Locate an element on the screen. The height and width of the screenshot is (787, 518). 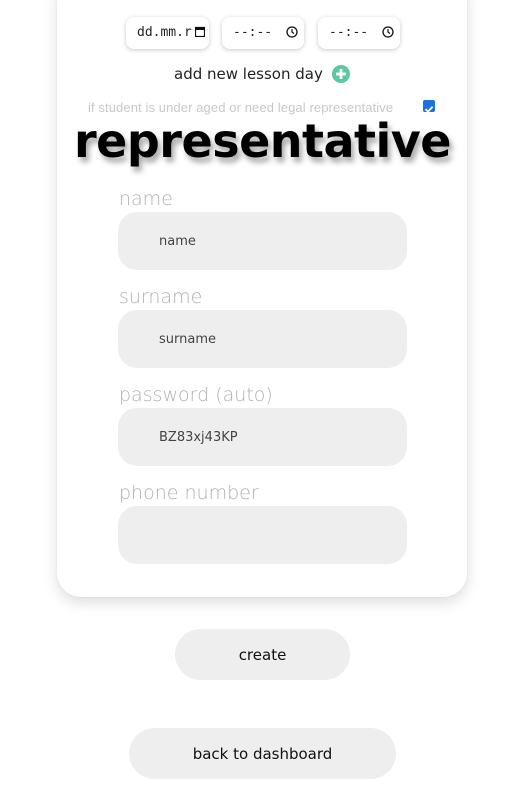
add-lesson-day-button: add new lesson day is located at coordinates (262, 74).